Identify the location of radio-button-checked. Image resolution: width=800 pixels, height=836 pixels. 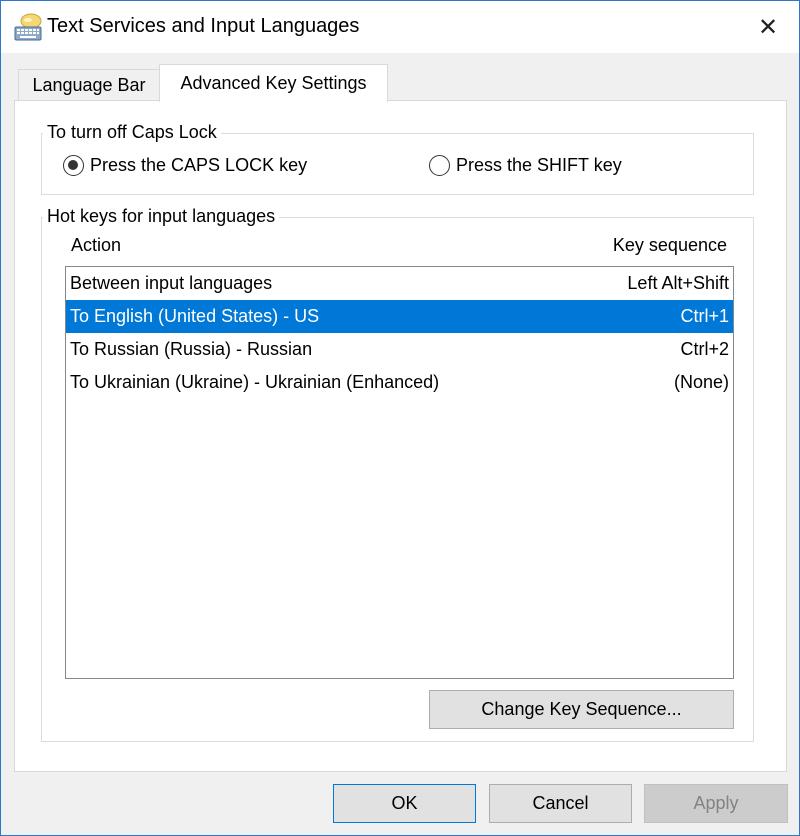
(73, 165).